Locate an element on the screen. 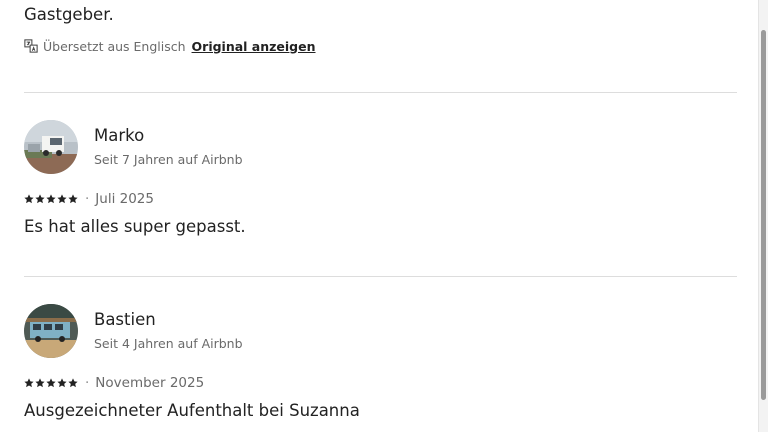 This screenshot has width=768, height=432. reviewer-name: Bastien is located at coordinates (125, 319).